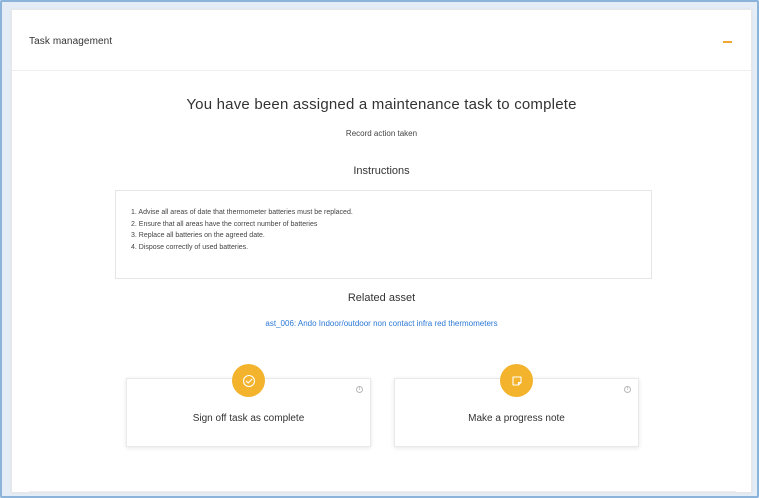 This screenshot has height=498, width=759. What do you see at coordinates (381, 298) in the screenshot?
I see `related-asset-heading: Related asset` at bounding box center [381, 298].